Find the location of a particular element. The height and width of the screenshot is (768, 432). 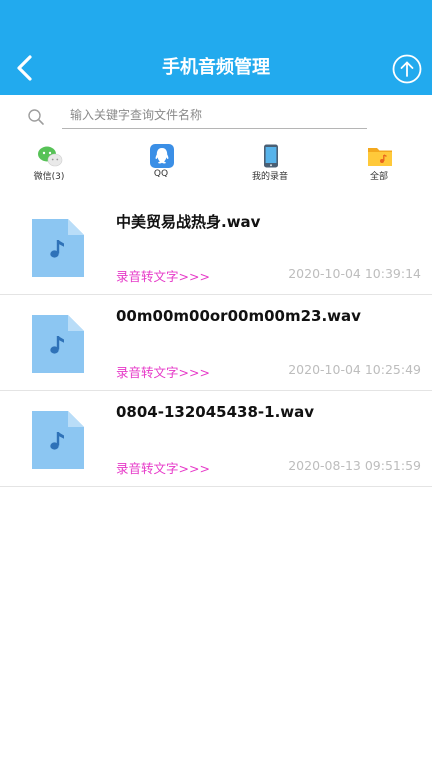

upload-button is located at coordinates (407, 69).